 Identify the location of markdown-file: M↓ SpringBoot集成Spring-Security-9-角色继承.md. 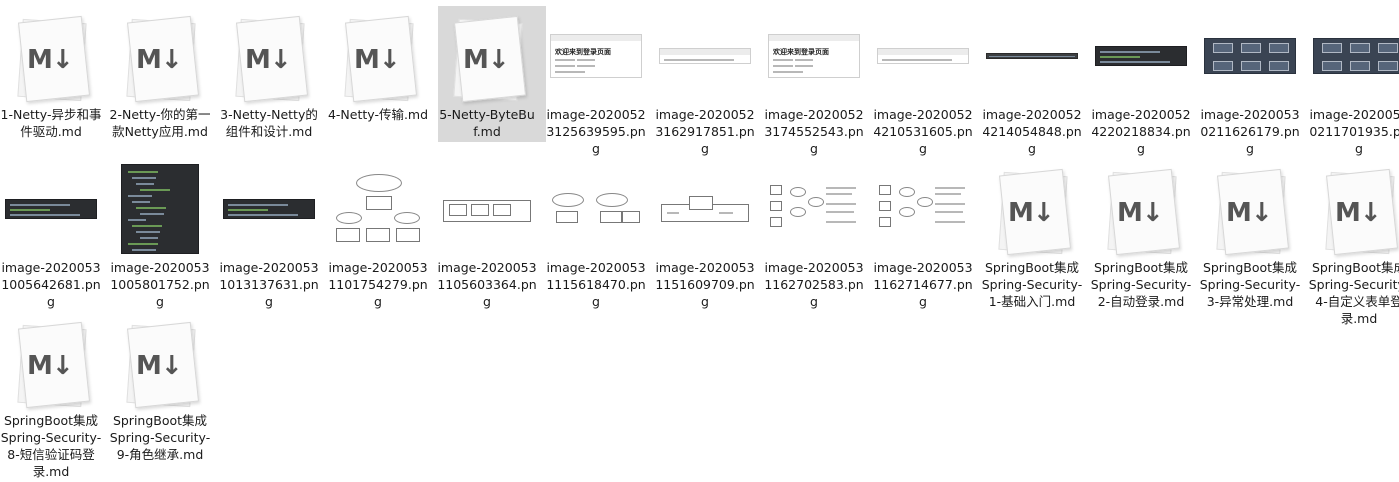
(160, 387).